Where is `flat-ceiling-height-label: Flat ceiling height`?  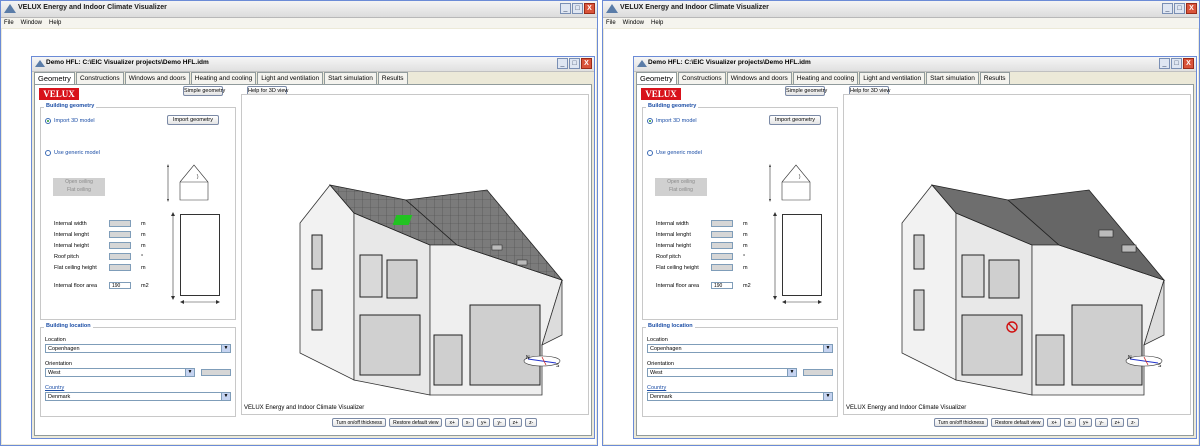
flat-ceiling-height-label: Flat ceiling height is located at coordinates (677, 268).